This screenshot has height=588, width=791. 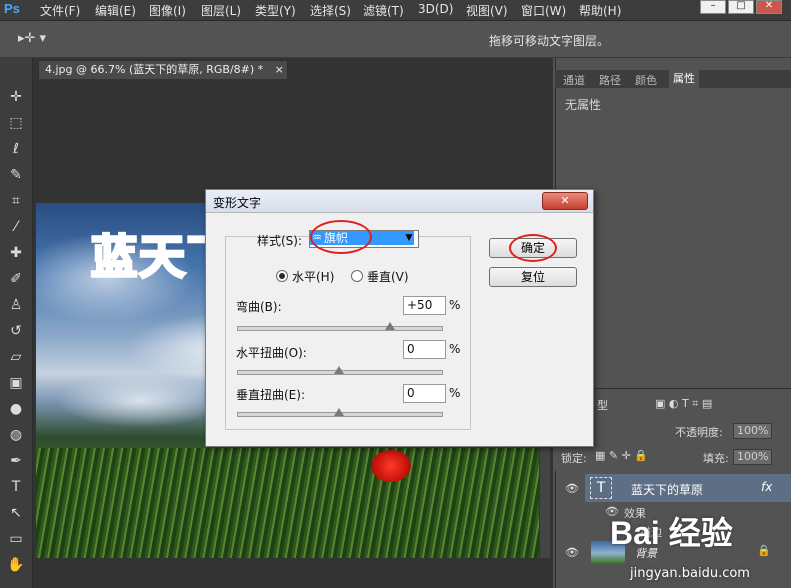 I want to click on bend-label: 弯曲(B):, so click(x=259, y=307).